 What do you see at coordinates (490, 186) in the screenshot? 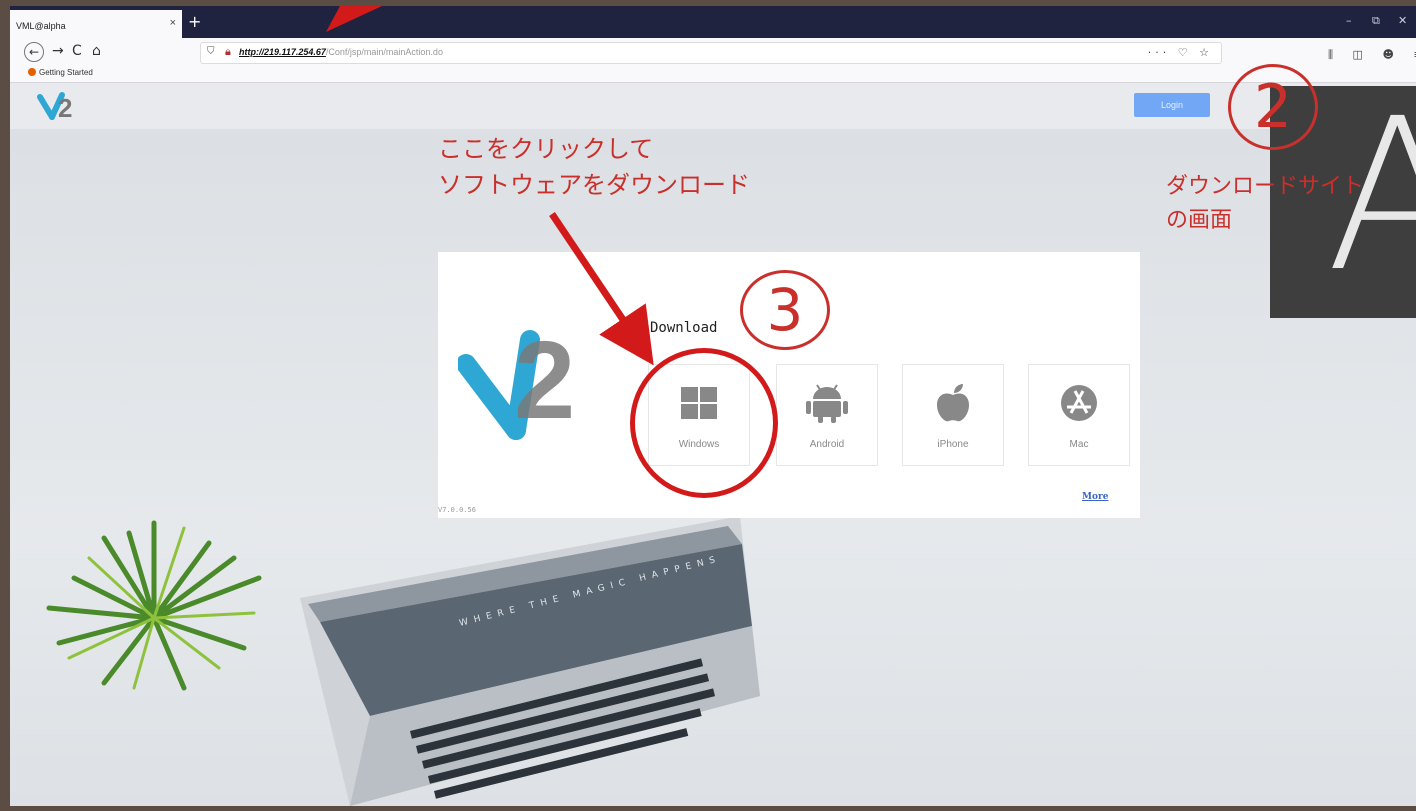
I see `annotation-arrows` at bounding box center [490, 186].